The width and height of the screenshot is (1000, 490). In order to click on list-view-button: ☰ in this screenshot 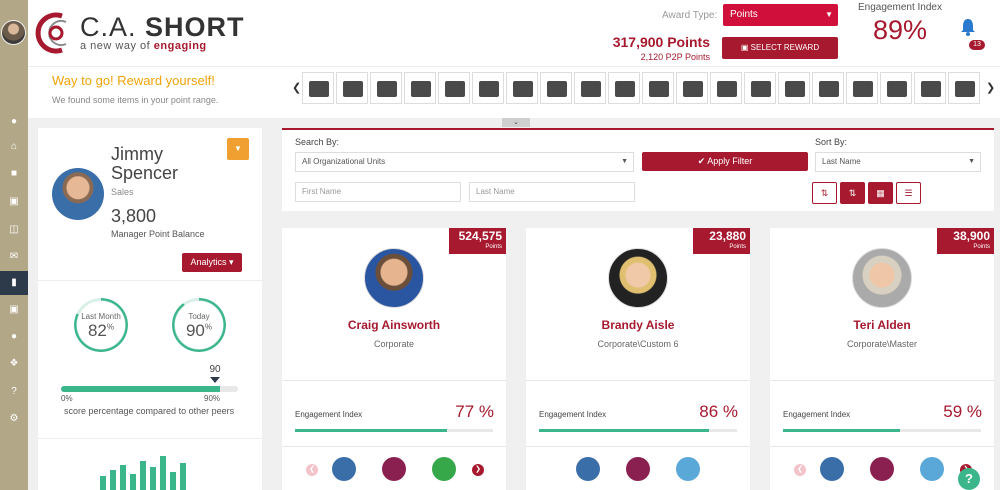, I will do `click(908, 193)`.